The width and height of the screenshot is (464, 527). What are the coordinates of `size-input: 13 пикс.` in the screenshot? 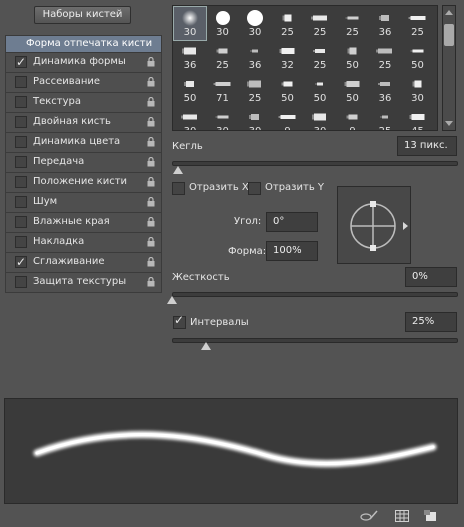 It's located at (427, 146).